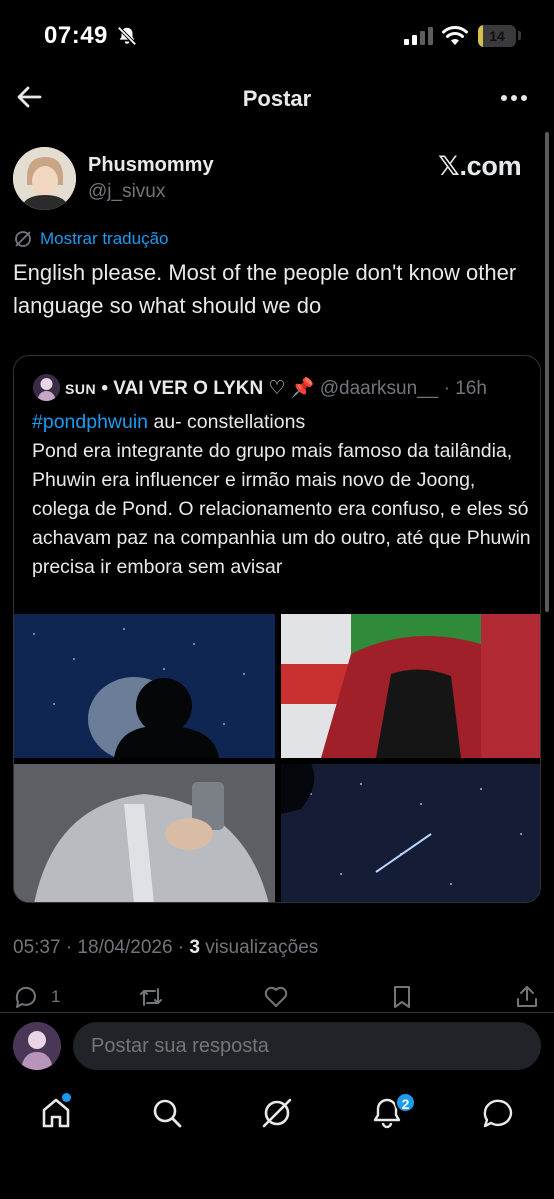  I want to click on reply-button: 1, so click(36, 997).